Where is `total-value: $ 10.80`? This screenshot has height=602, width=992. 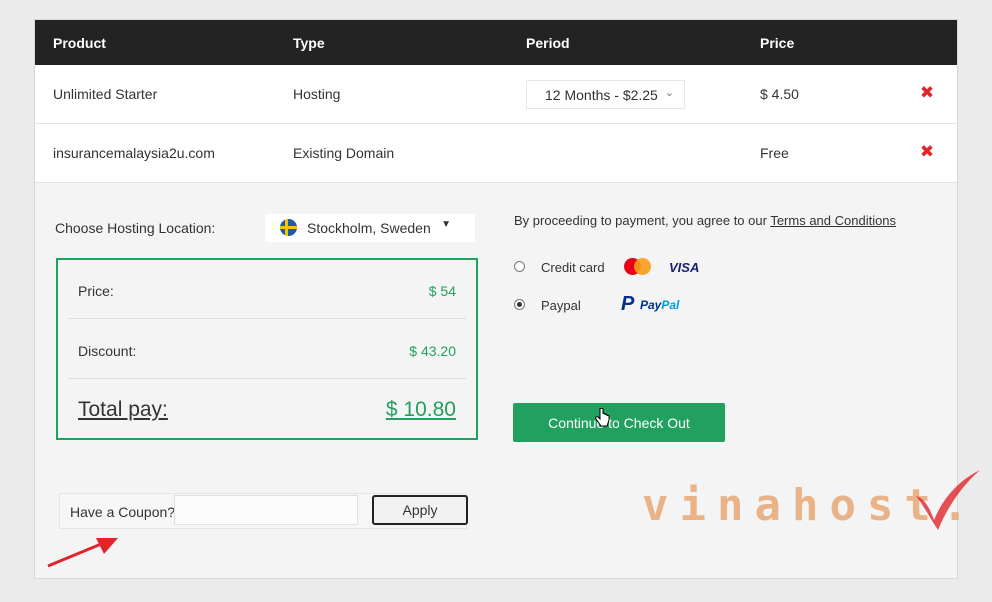 total-value: $ 10.80 is located at coordinates (420, 409).